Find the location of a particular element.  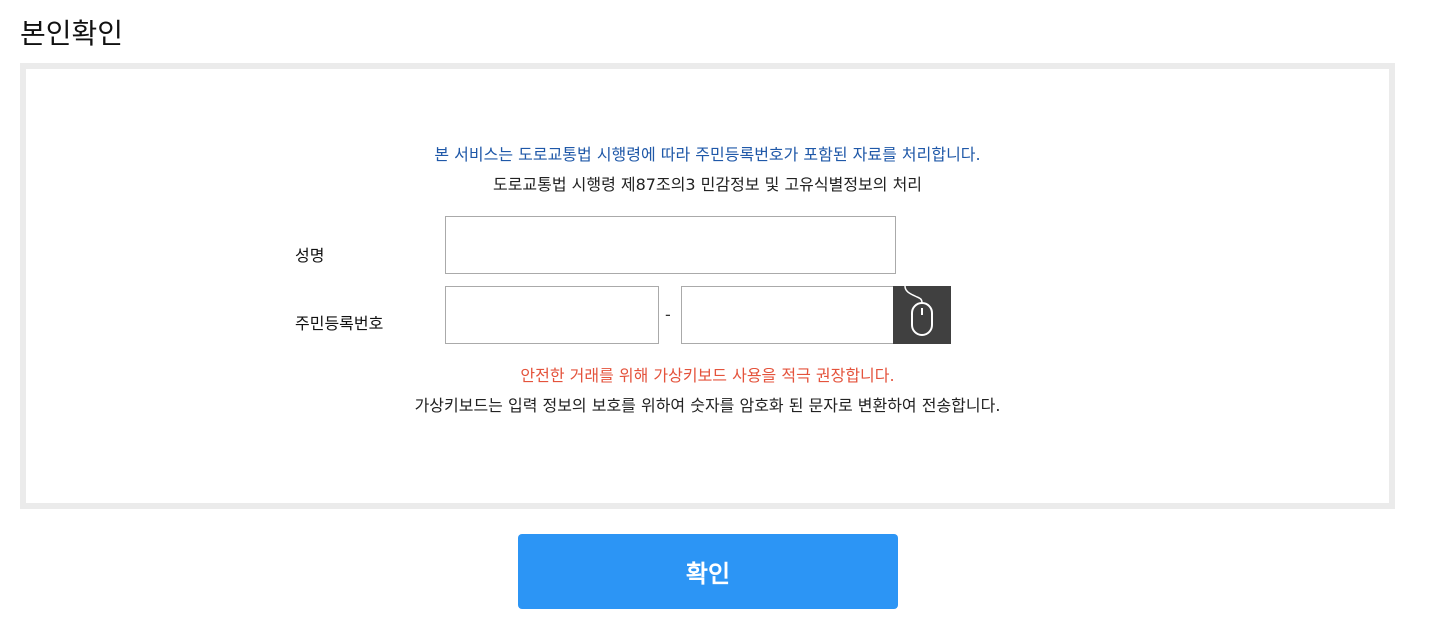

virtual-keyboard-button is located at coordinates (922, 315).